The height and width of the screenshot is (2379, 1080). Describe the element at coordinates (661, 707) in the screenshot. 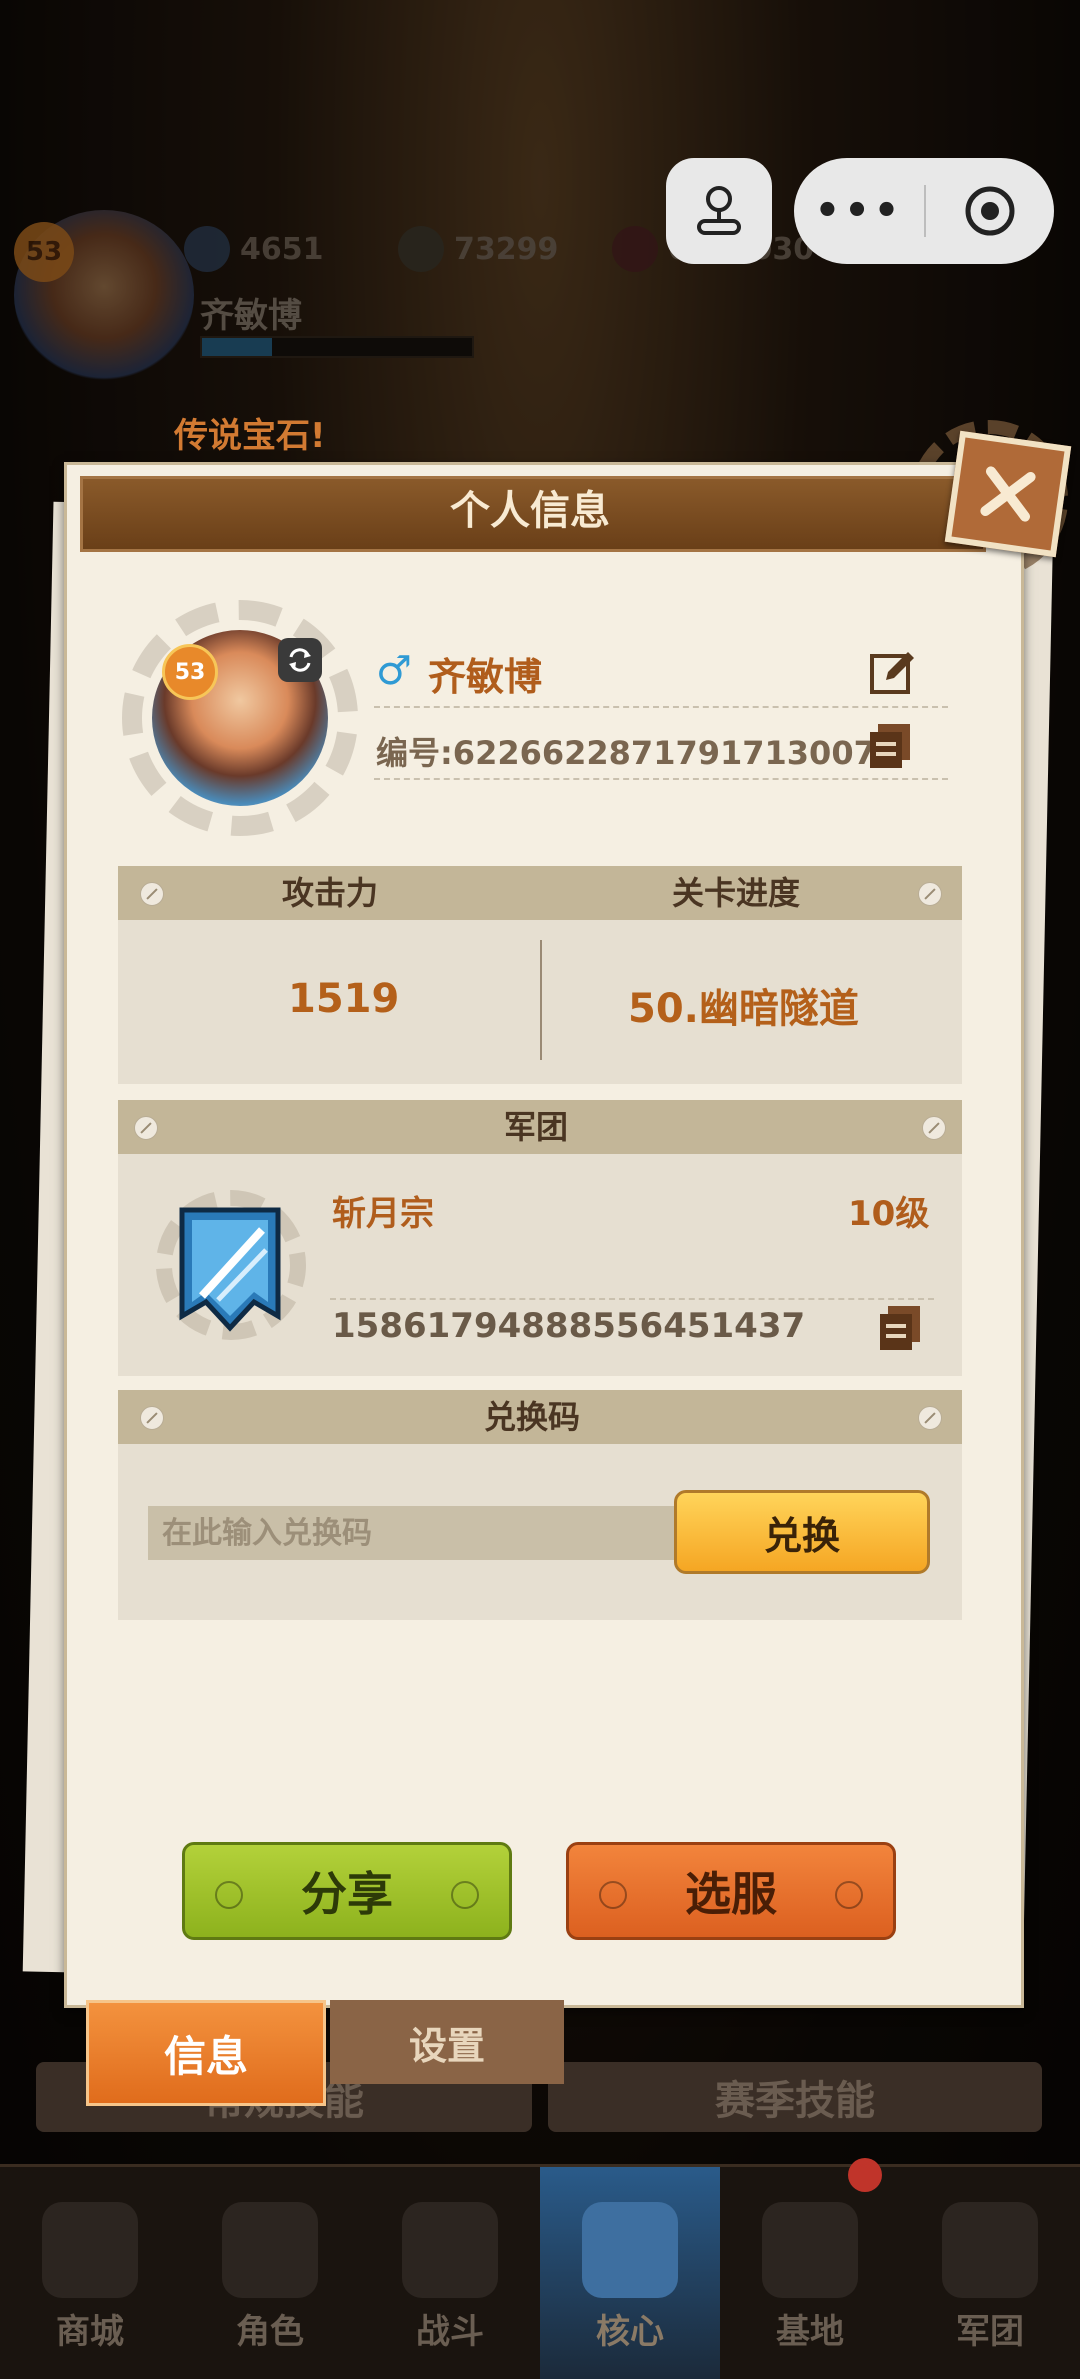

I see `profile-divider` at that location.